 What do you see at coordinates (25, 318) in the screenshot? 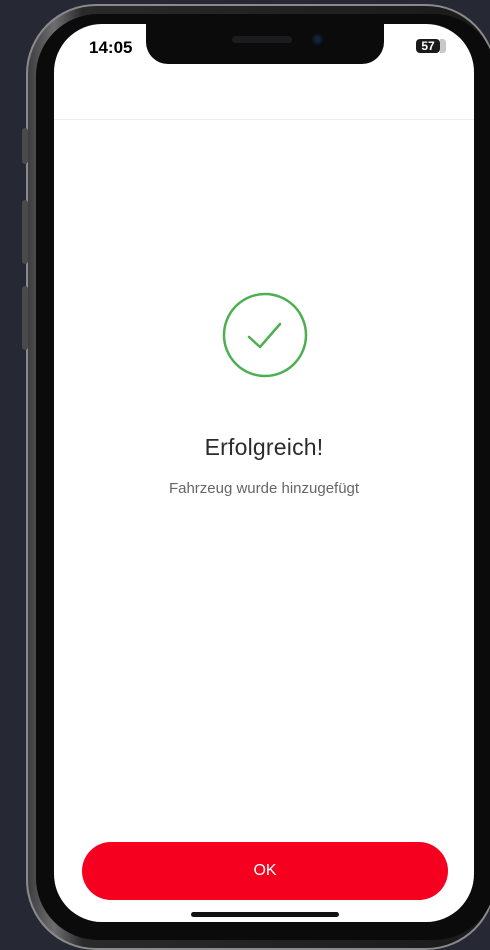
I see `volume-down-button` at bounding box center [25, 318].